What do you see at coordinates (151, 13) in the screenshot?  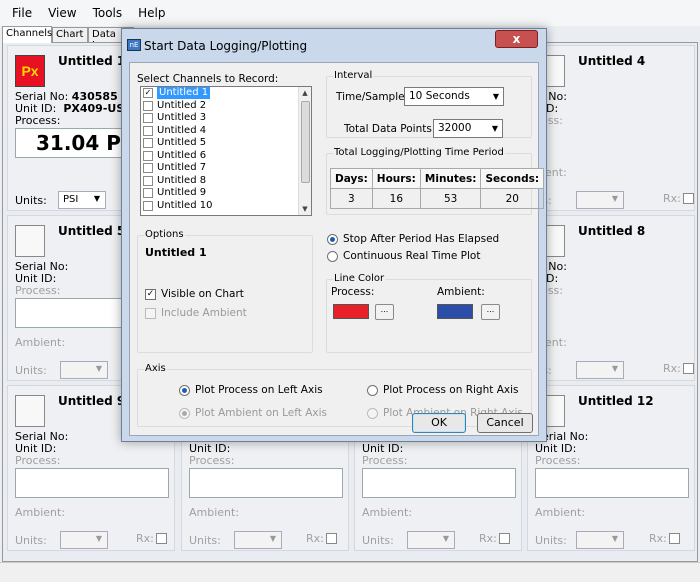 I see `menu-help: Help` at bounding box center [151, 13].